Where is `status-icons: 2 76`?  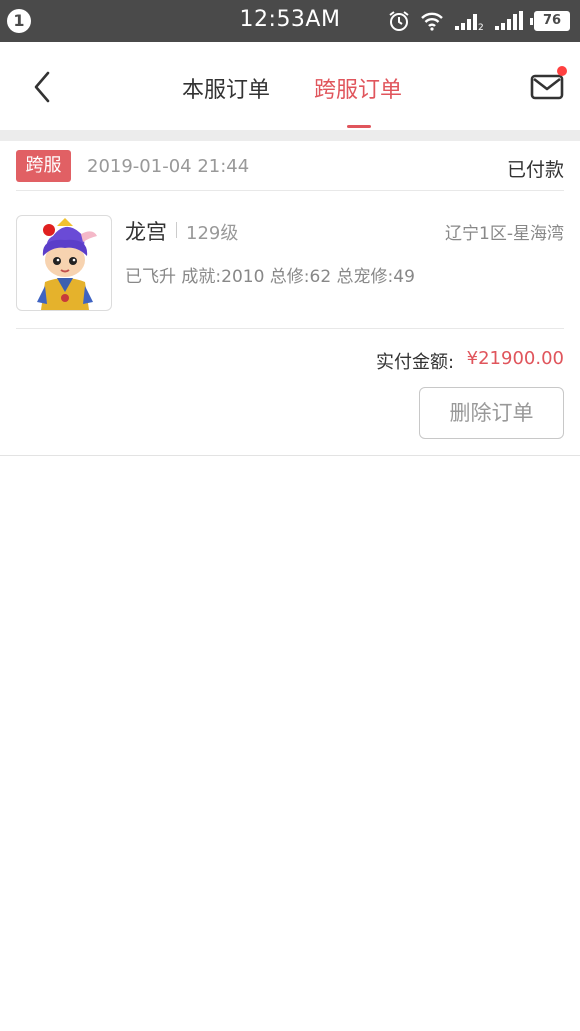 status-icons: 2 76 is located at coordinates (479, 21).